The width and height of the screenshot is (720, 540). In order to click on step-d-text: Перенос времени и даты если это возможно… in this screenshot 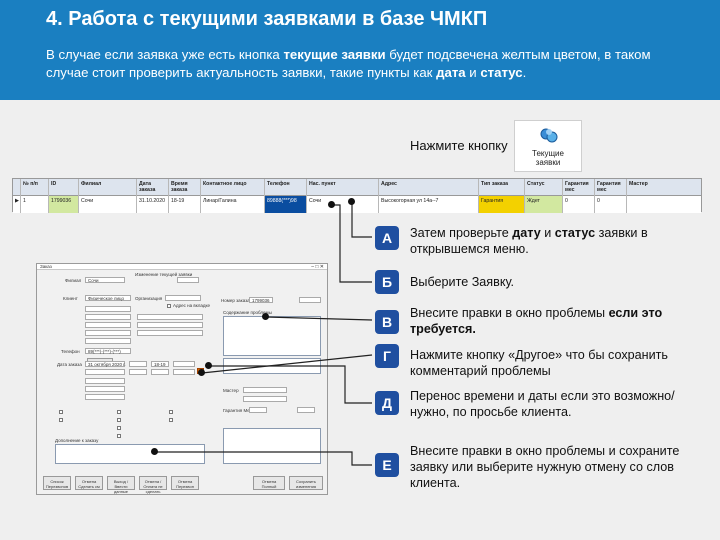, I will do `click(542, 404)`.